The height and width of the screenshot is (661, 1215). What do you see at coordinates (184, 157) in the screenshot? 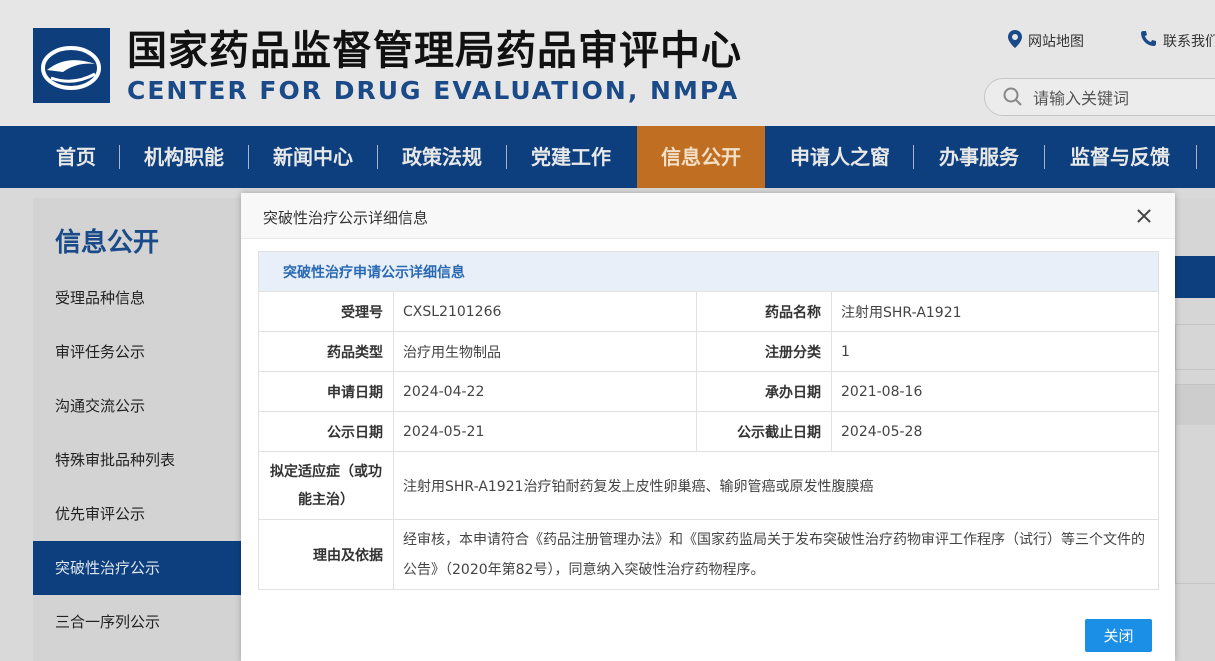
I see `nav-item-functions: 机构职能` at bounding box center [184, 157].